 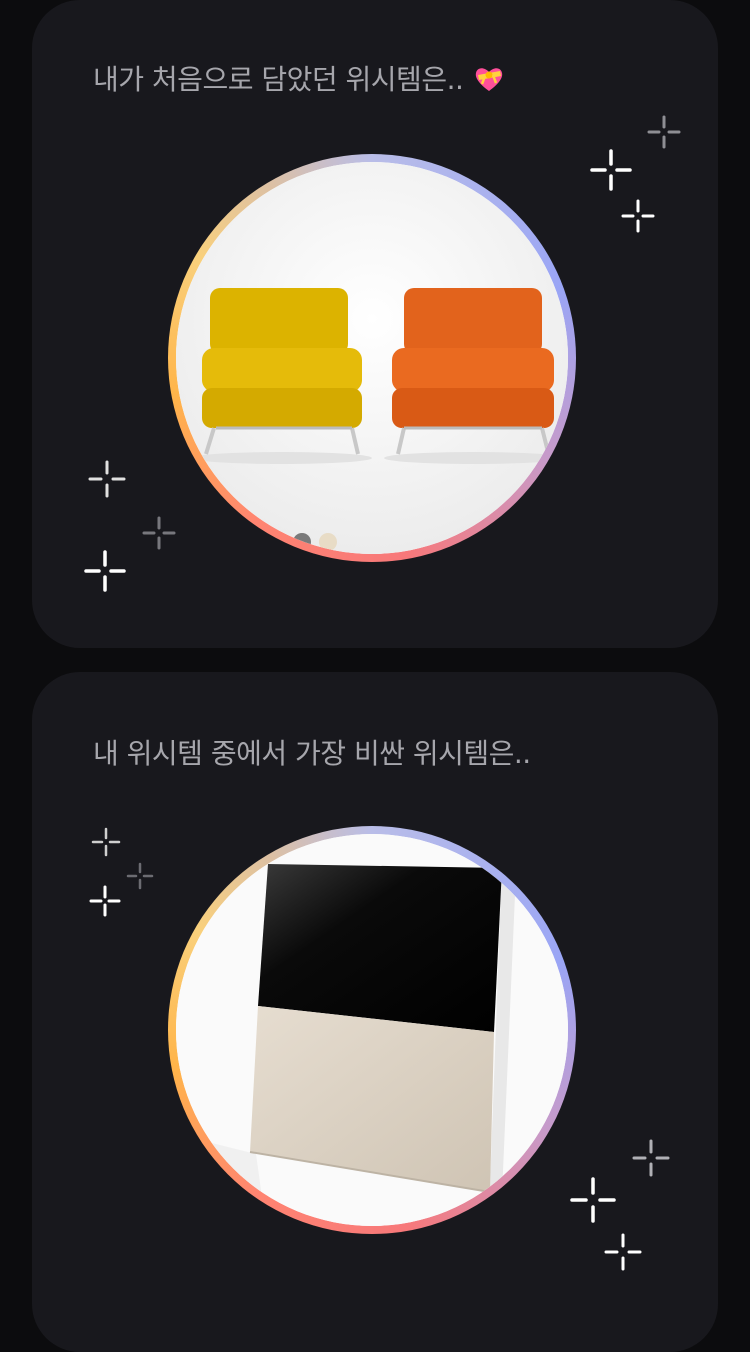 What do you see at coordinates (488, 79) in the screenshot?
I see `heart-with-ribbon-icon` at bounding box center [488, 79].